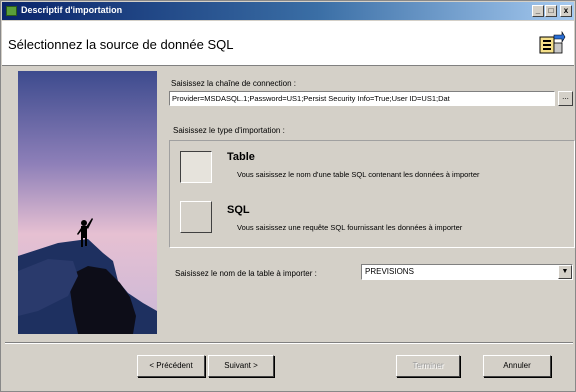 This screenshot has width=576, height=392. Describe the element at coordinates (565, 272) in the screenshot. I see `chevron-down-icon: ▼` at that location.